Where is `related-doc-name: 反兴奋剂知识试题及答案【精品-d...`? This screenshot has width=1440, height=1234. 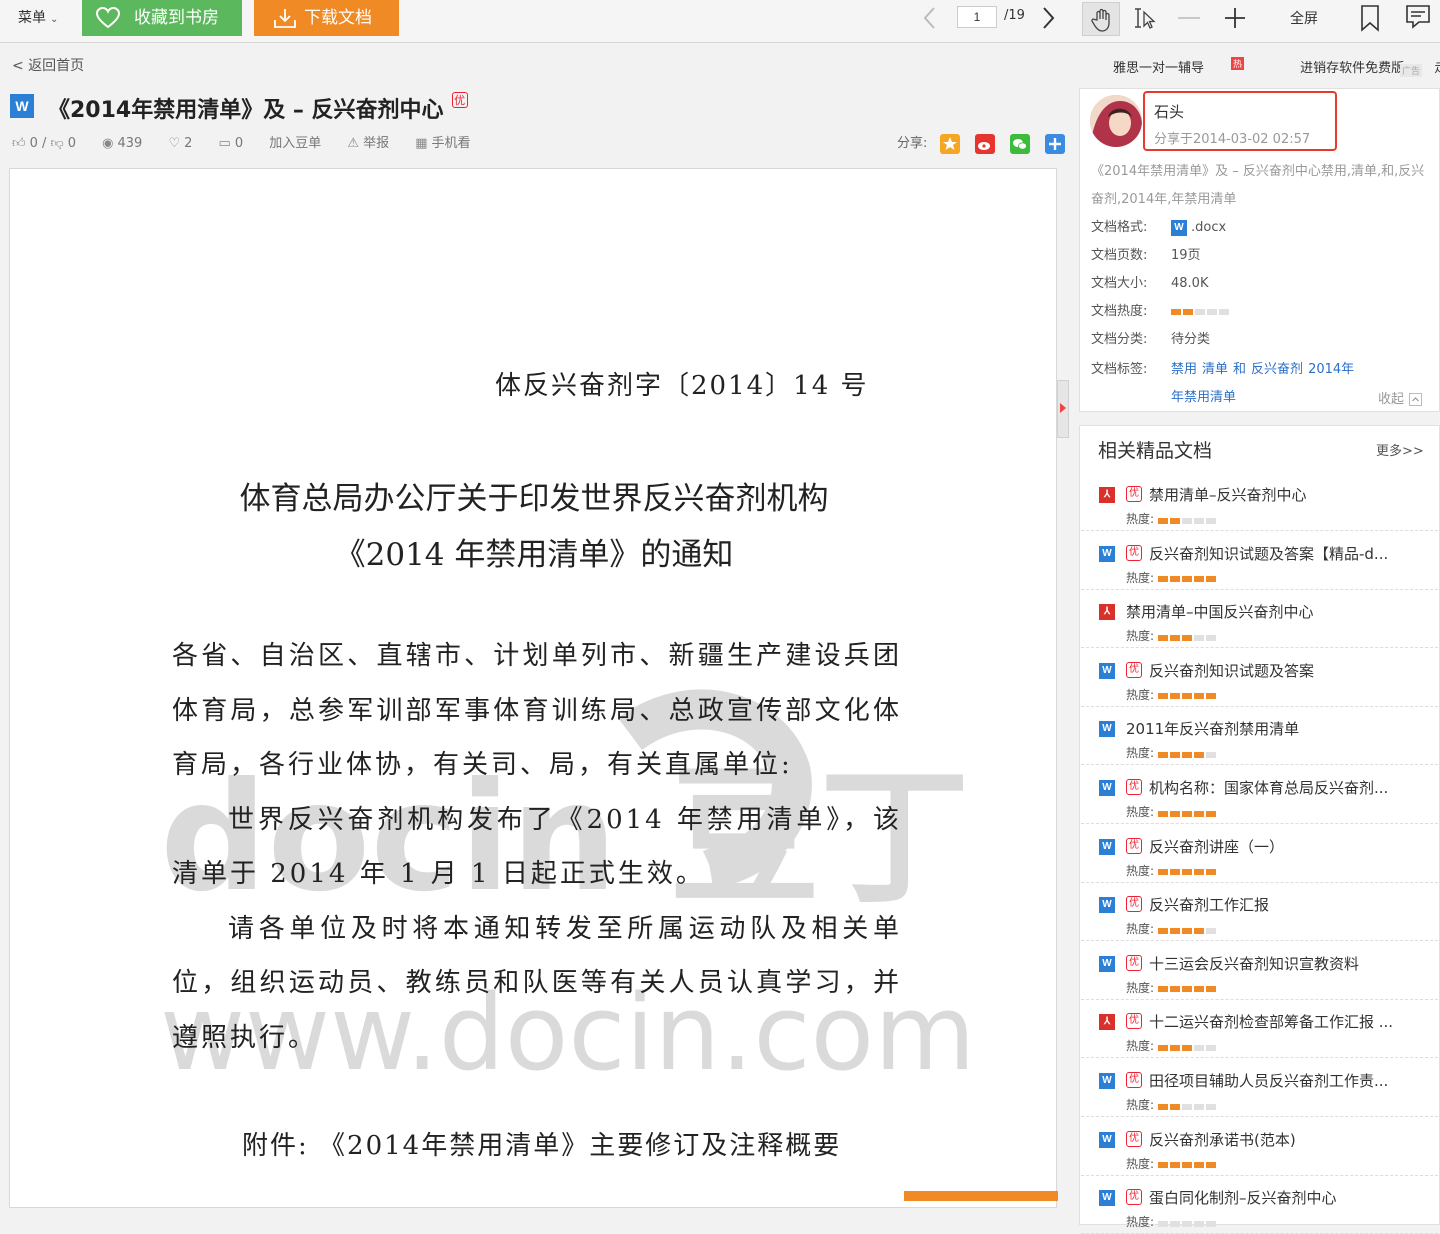
related-doc-name: 反兴奋剂知识试题及答案【精品-d... is located at coordinates (1287, 553).